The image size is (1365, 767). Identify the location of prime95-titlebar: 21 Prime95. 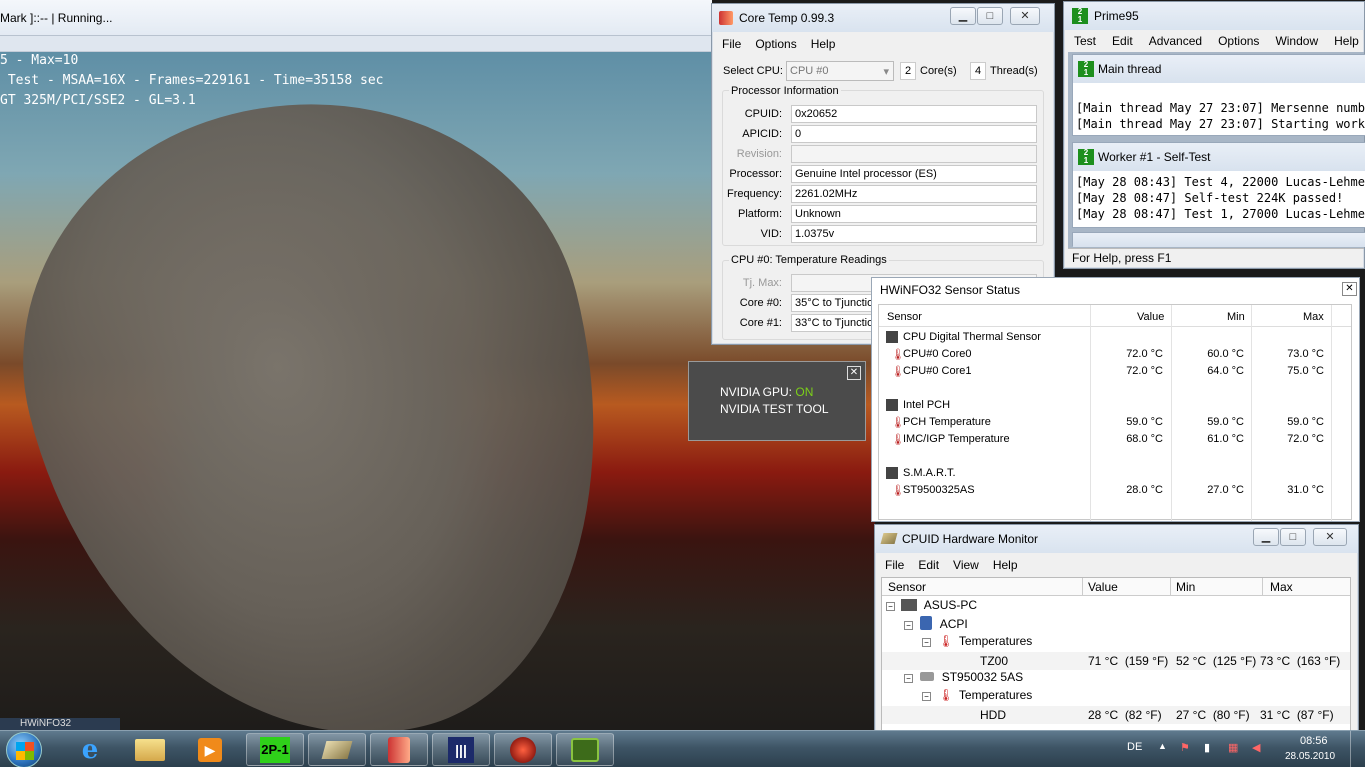
(1214, 16).